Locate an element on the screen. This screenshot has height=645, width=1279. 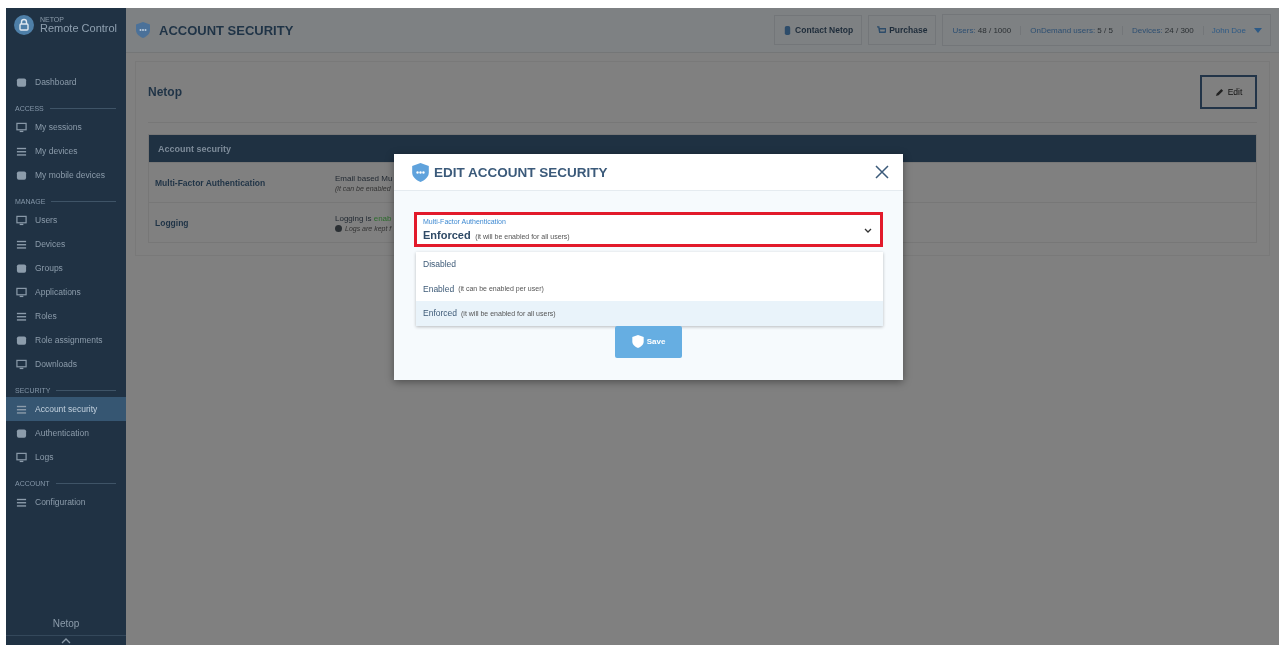
pencil-icon is located at coordinates (1219, 92).